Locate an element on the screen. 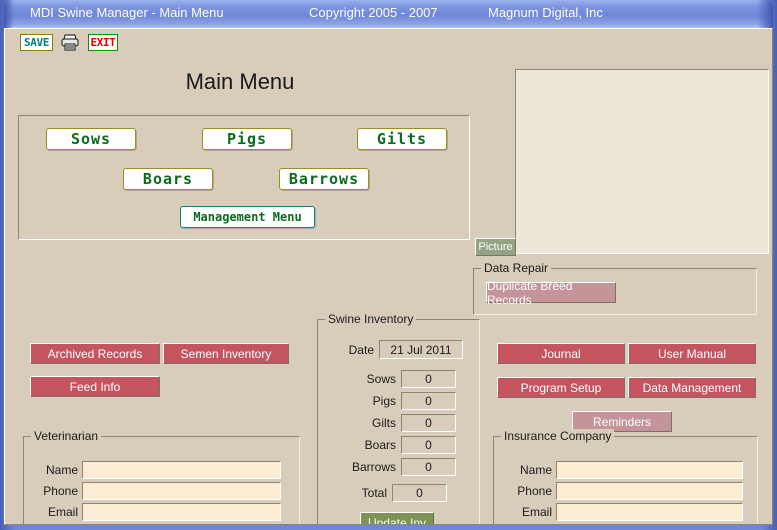 The image size is (777, 530). inventory-date-label: Date is located at coordinates (361, 349).